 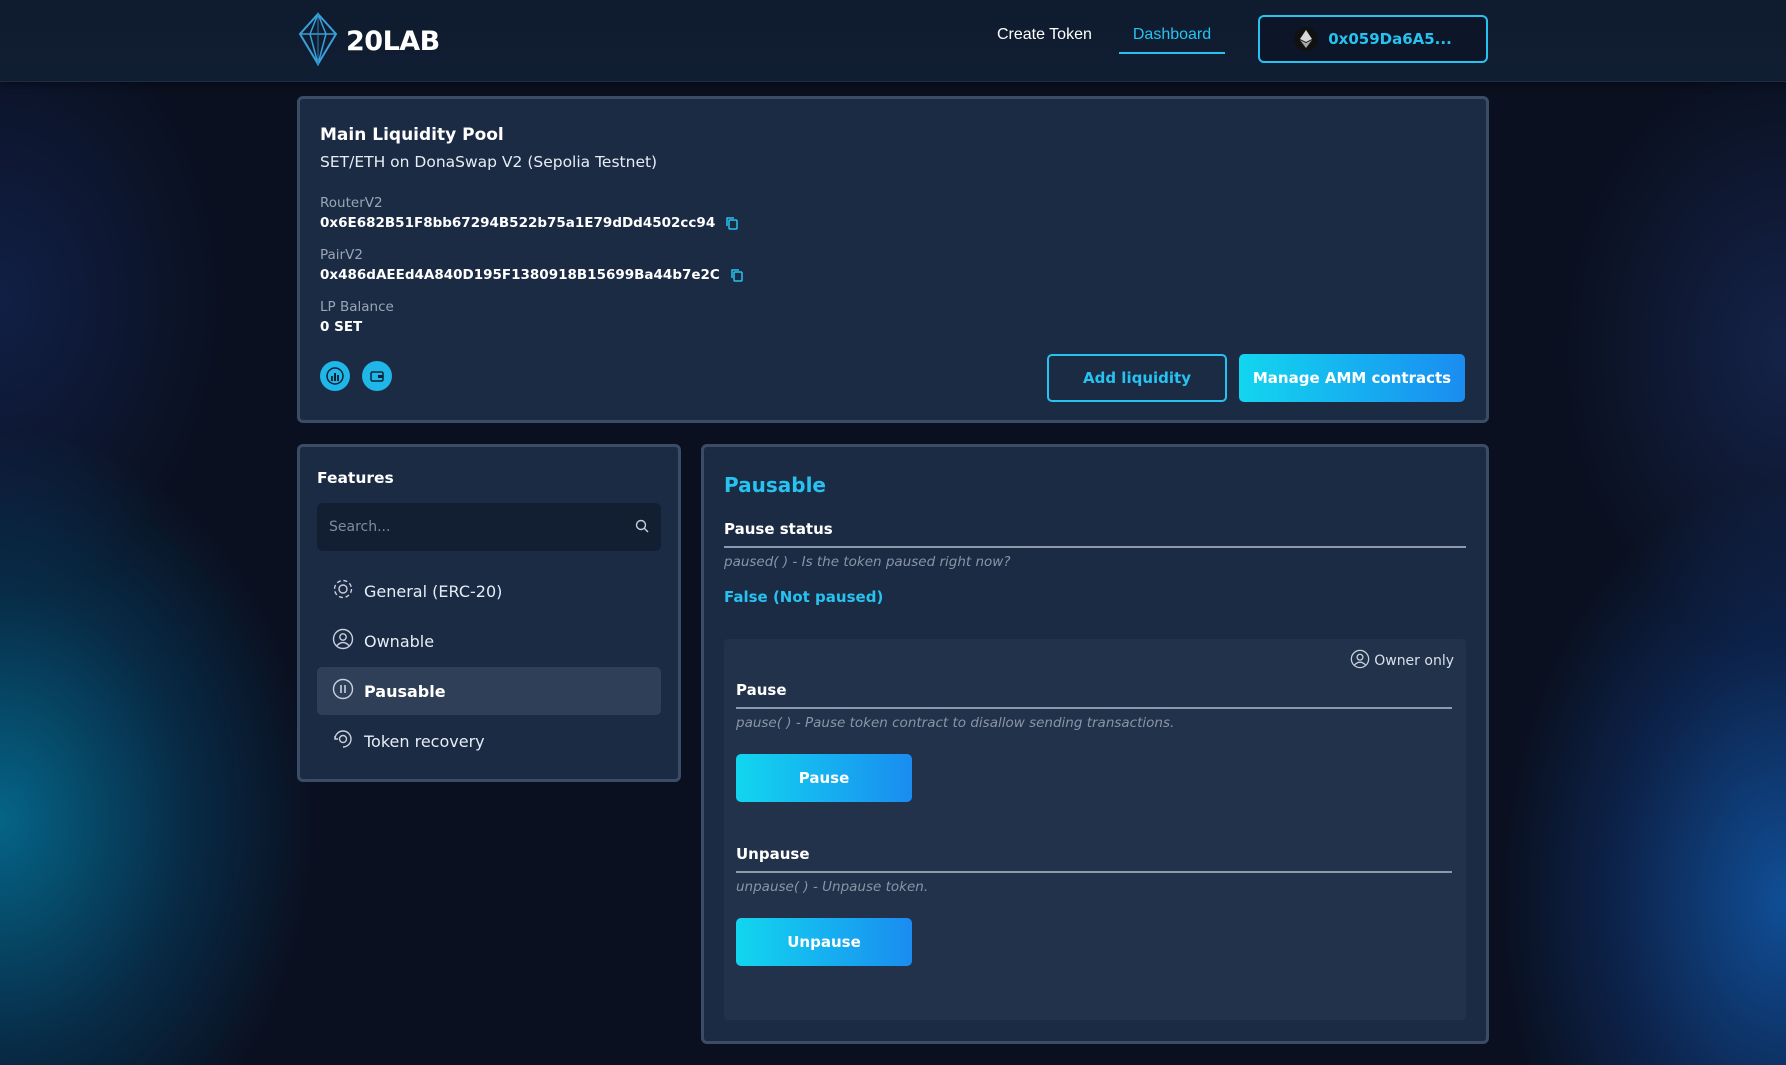 I want to click on lp-balance-label: LP Balance, so click(x=357, y=307).